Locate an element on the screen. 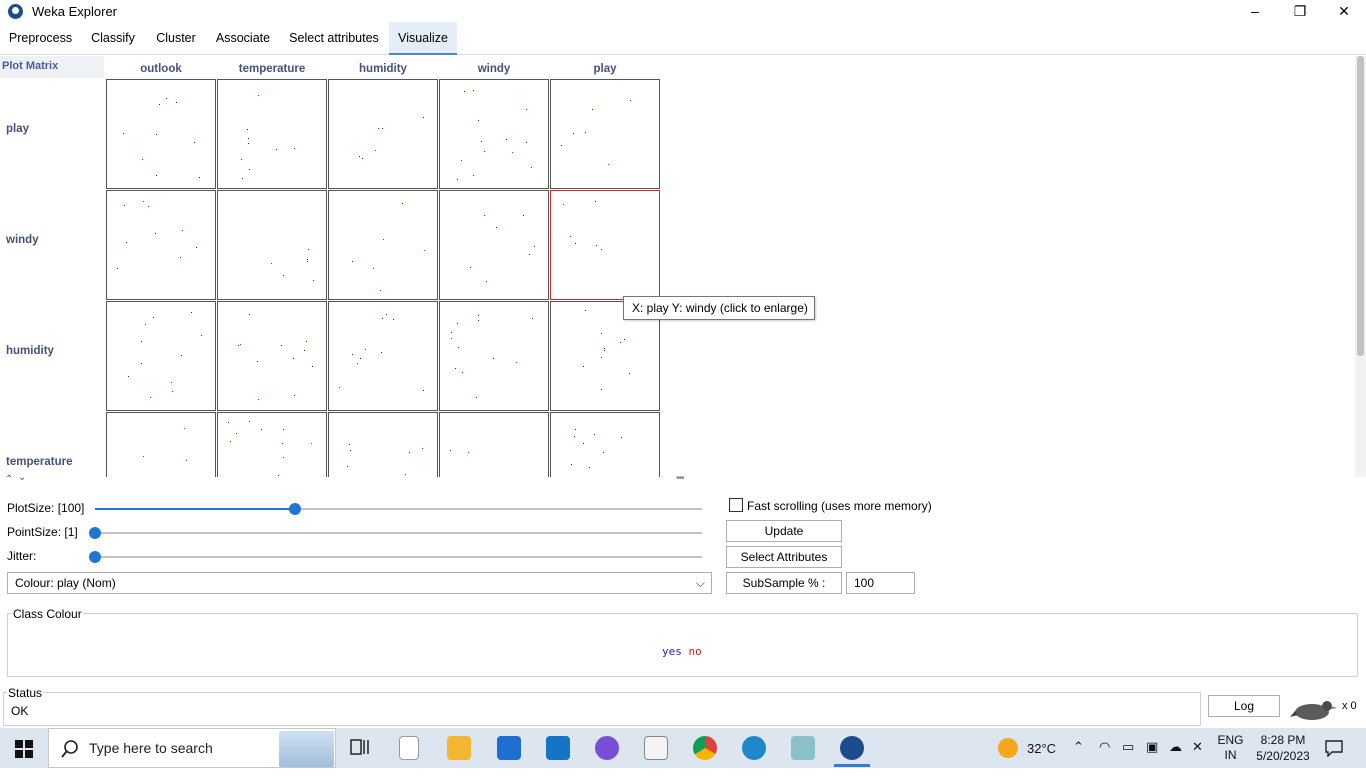 This screenshot has width=1366, height=779. edge-icon is located at coordinates (754, 748).